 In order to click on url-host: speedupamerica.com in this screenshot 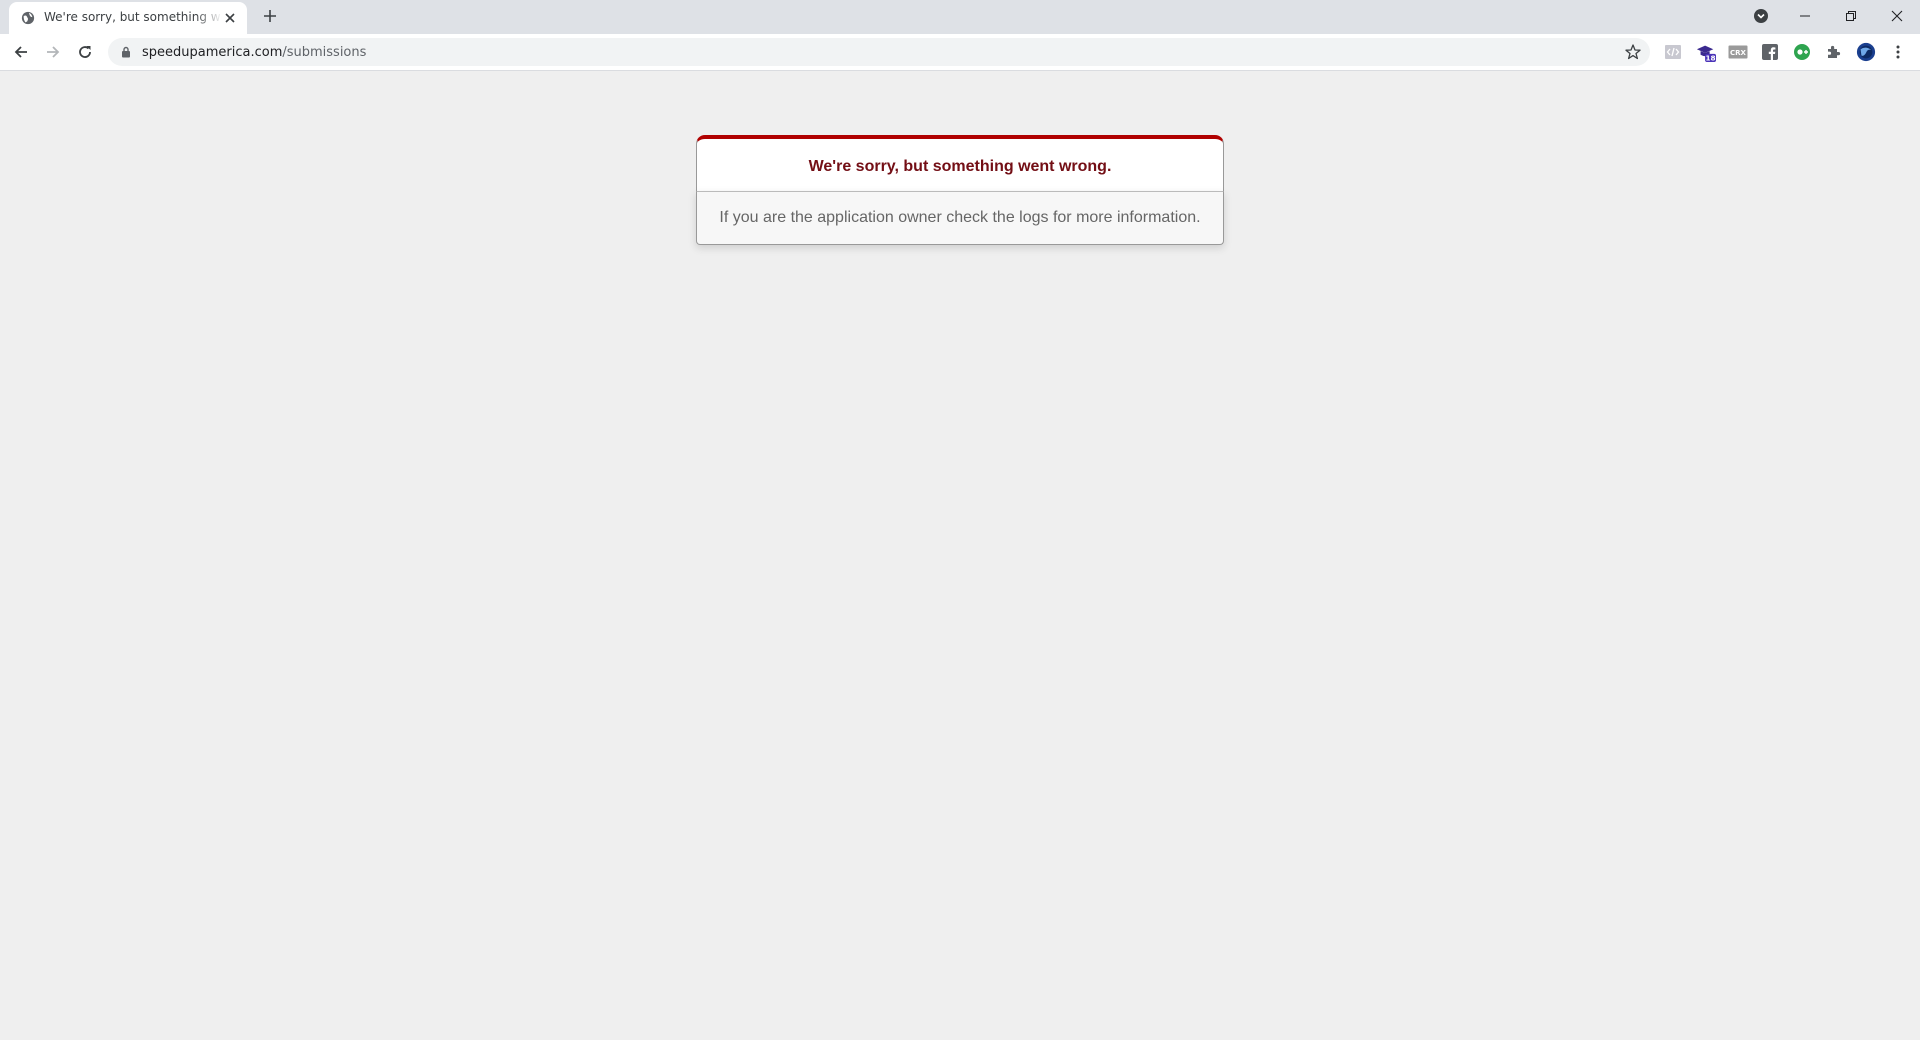, I will do `click(212, 52)`.